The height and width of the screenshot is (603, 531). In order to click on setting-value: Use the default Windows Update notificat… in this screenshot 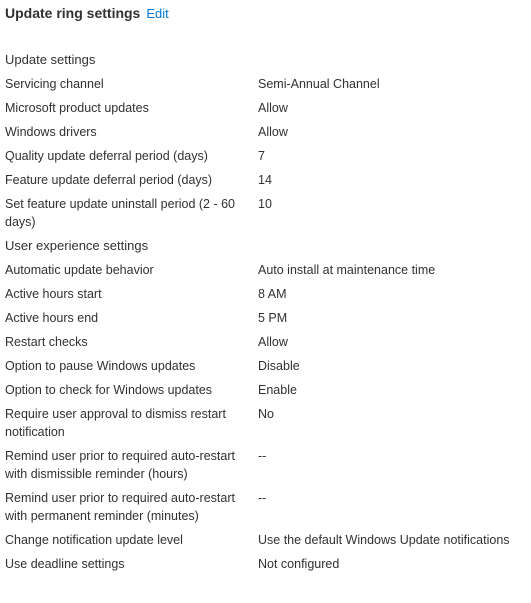, I will do `click(384, 540)`.